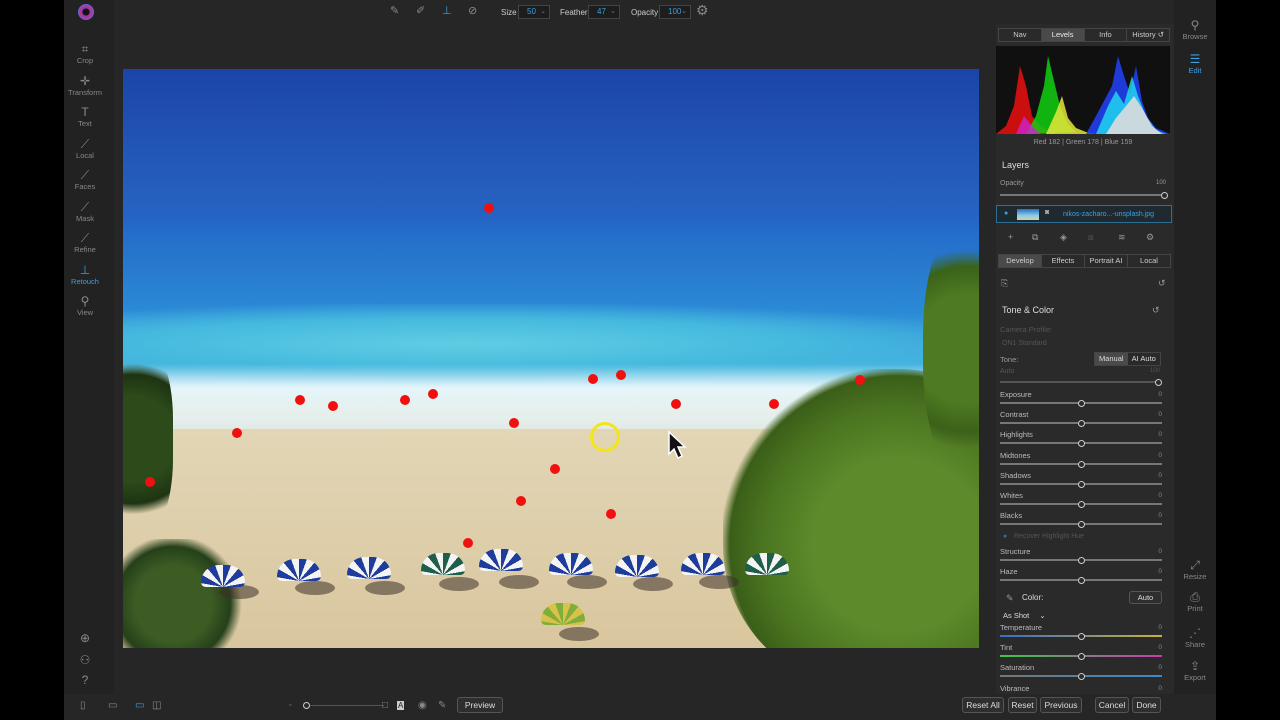 This screenshot has height=720, width=1280. I want to click on tab-local: Local, so click(1149, 261).